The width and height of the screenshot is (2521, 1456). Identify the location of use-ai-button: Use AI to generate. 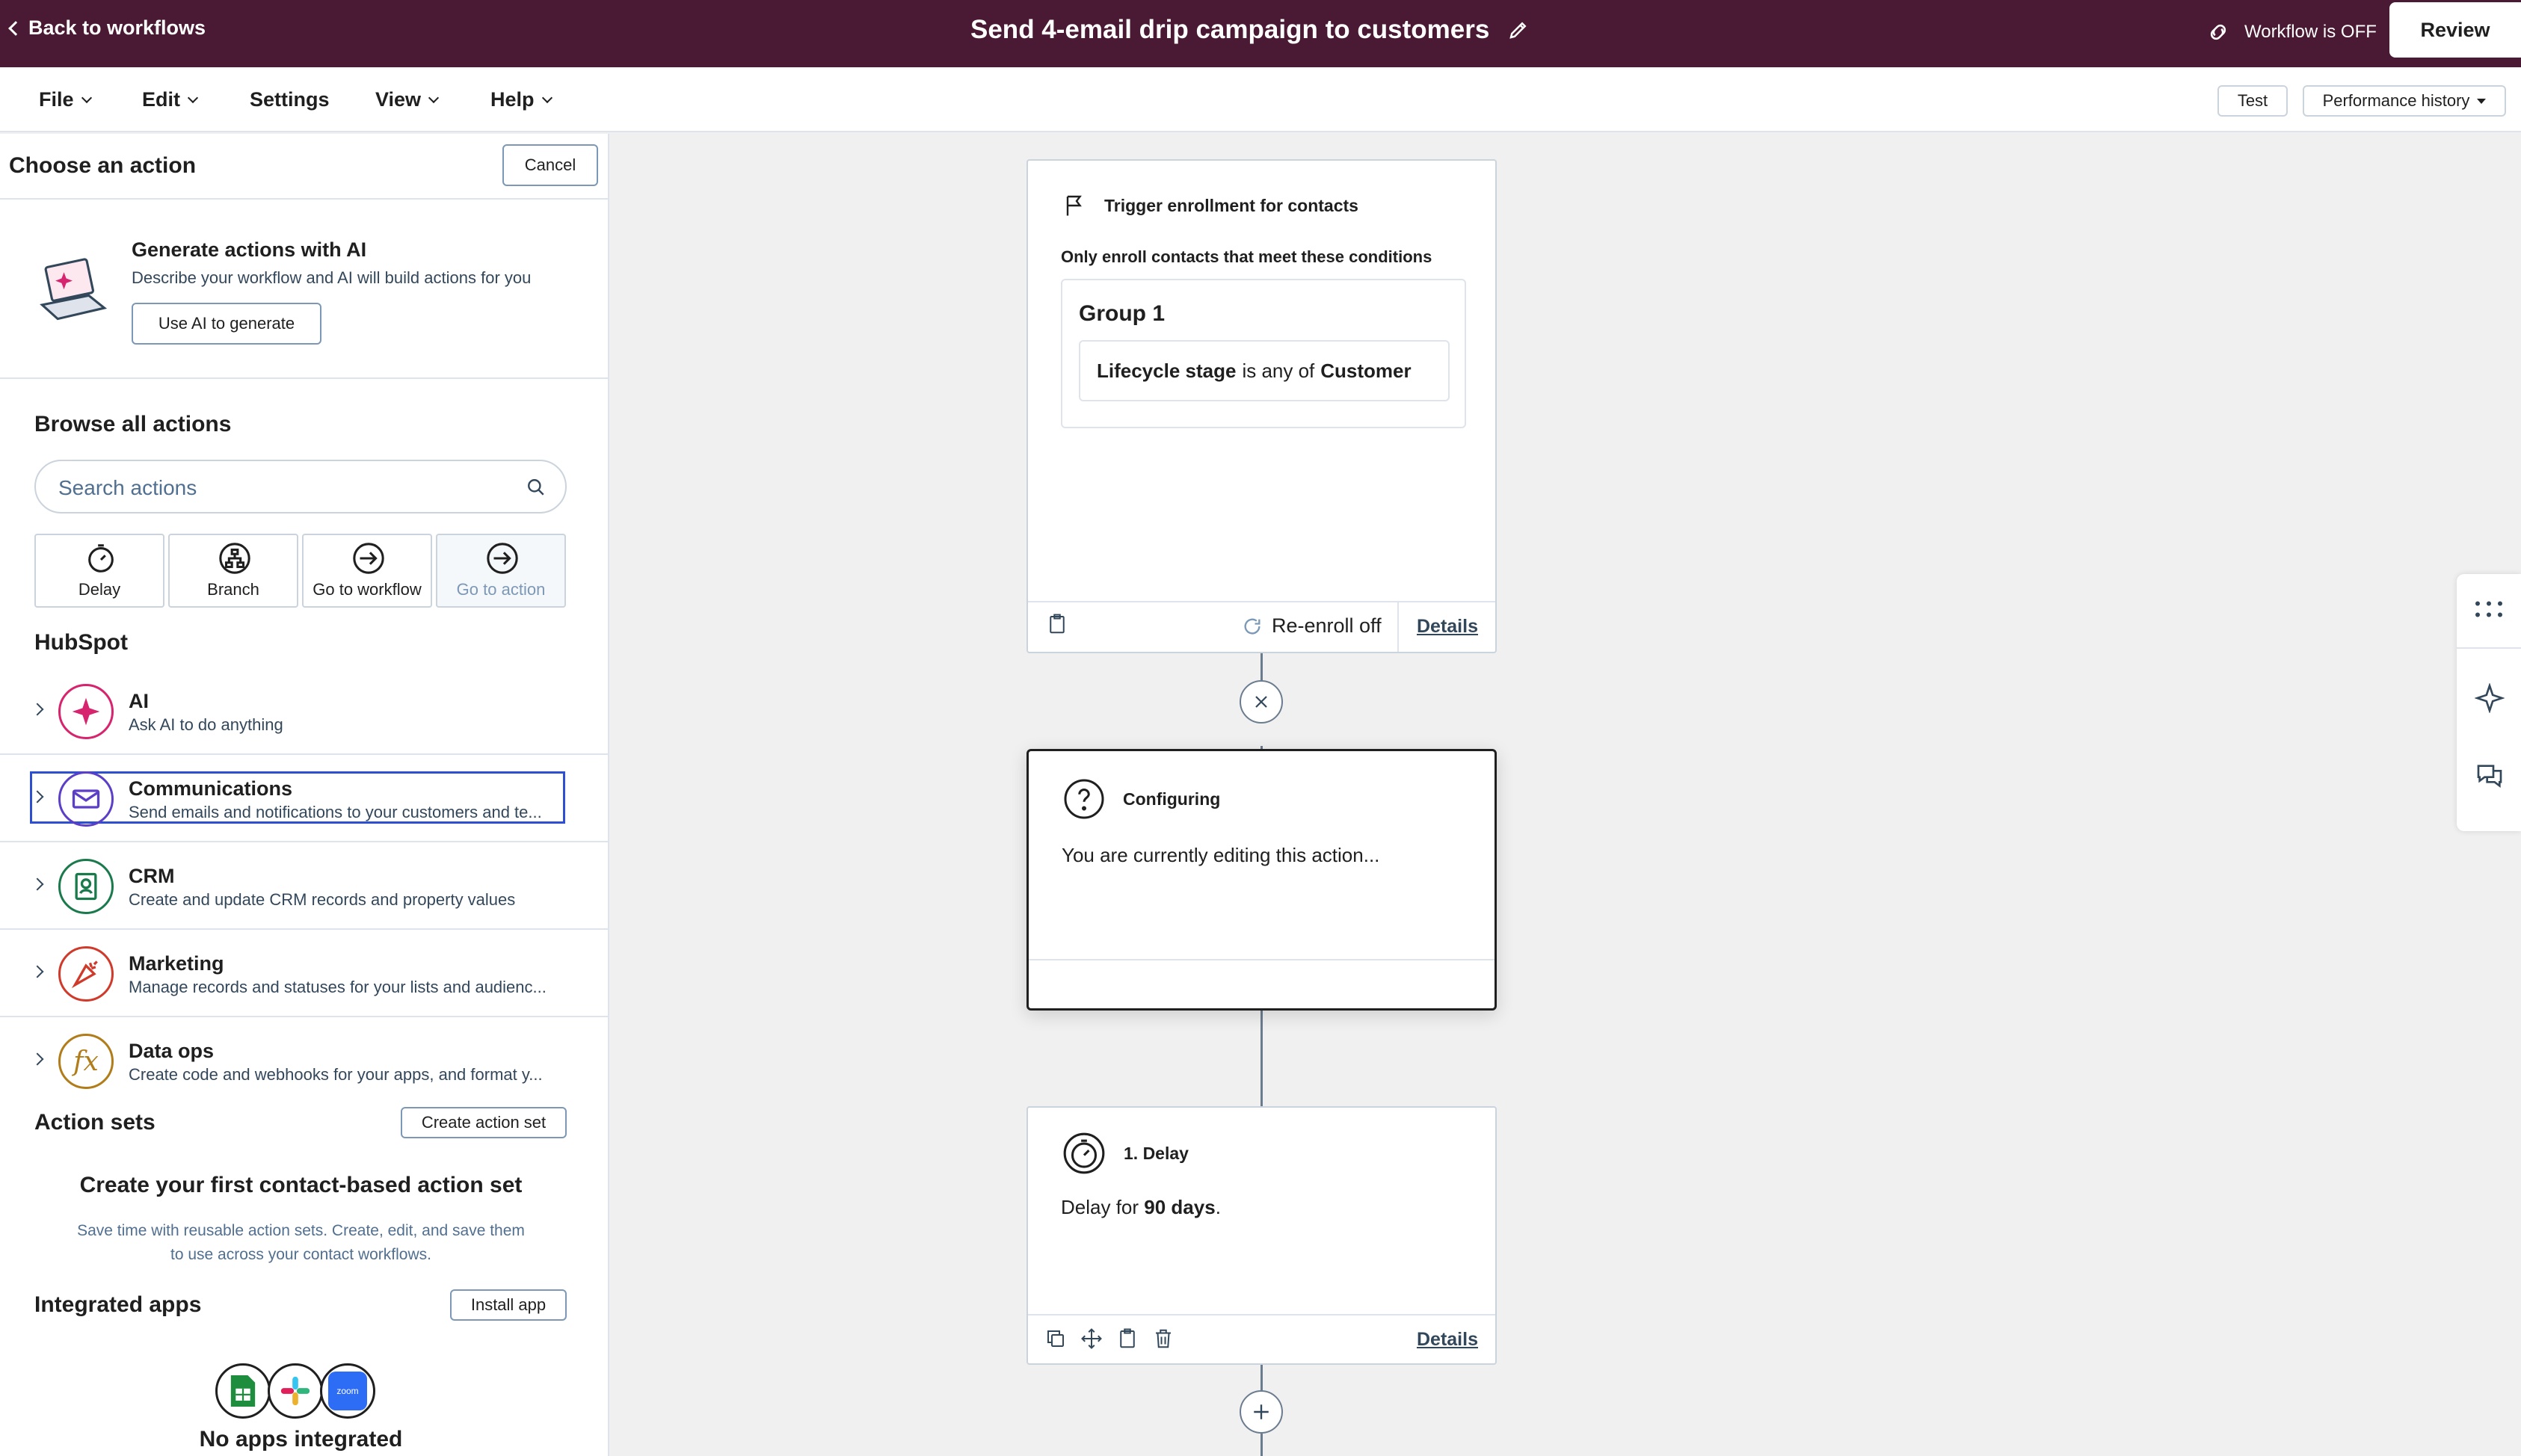
(226, 324).